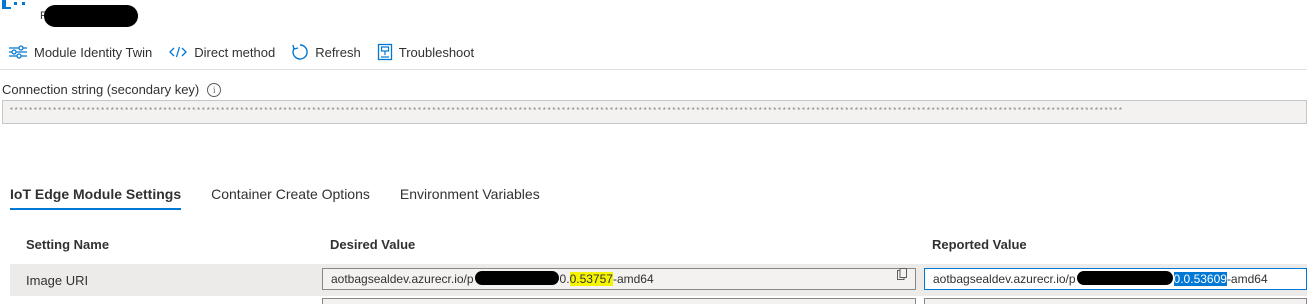 The image size is (1307, 304). I want to click on code-icon, so click(178, 52).